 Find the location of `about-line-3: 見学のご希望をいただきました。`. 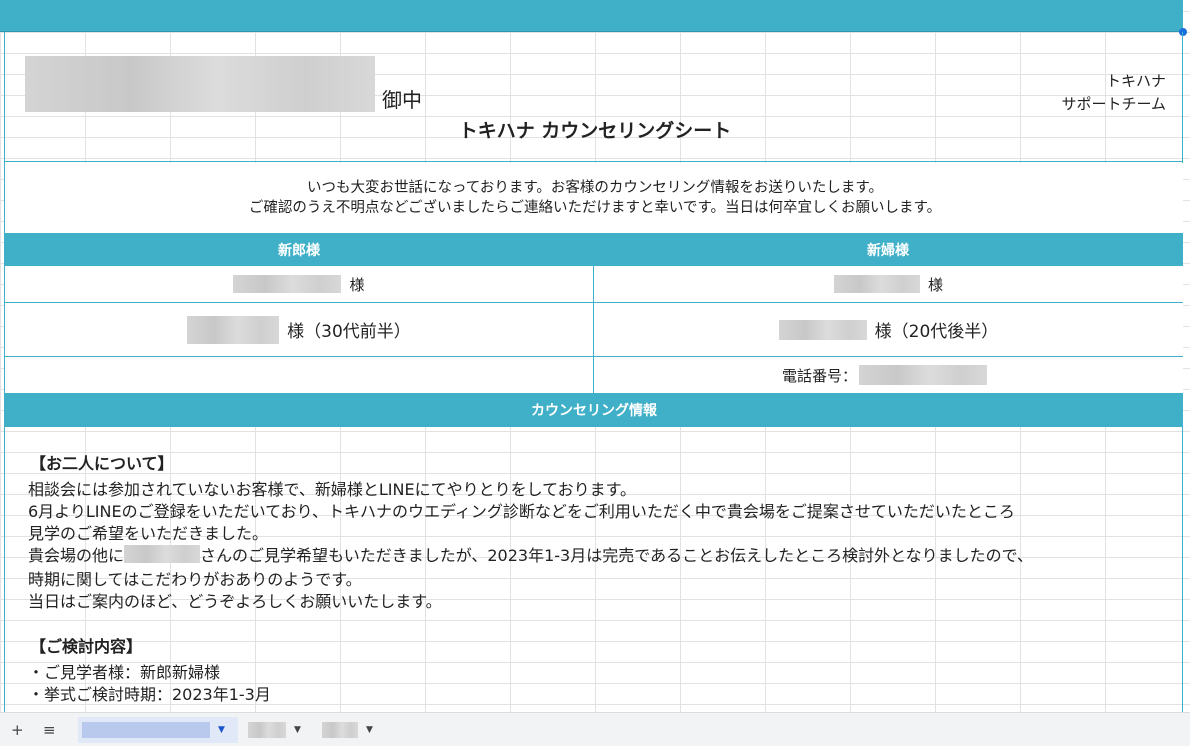

about-line-3: 見学のご希望をいただきました。 is located at coordinates (148, 533).